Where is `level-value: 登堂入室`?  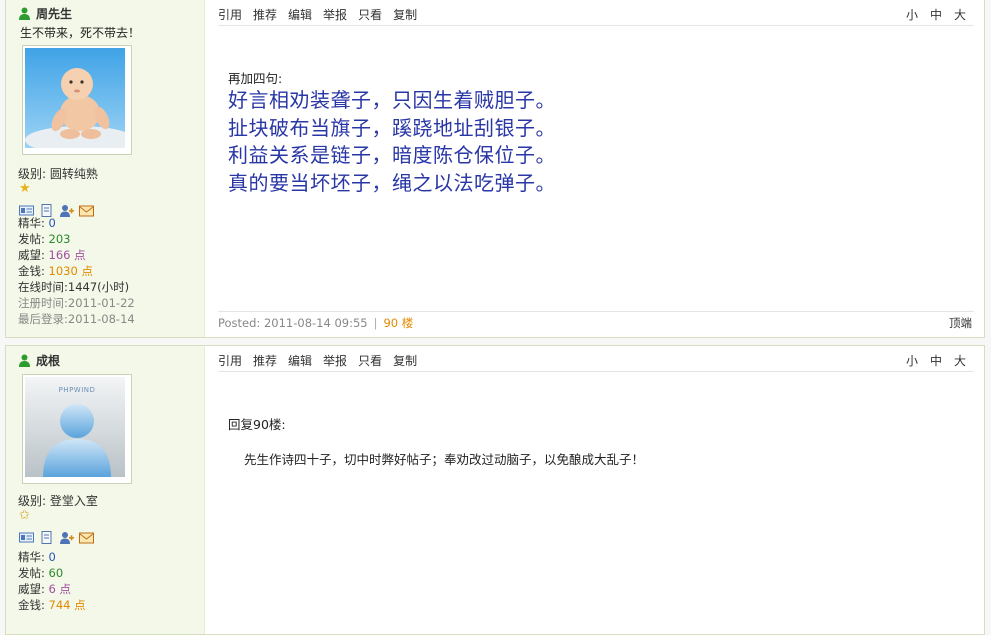
level-value: 登堂入室 is located at coordinates (73, 501).